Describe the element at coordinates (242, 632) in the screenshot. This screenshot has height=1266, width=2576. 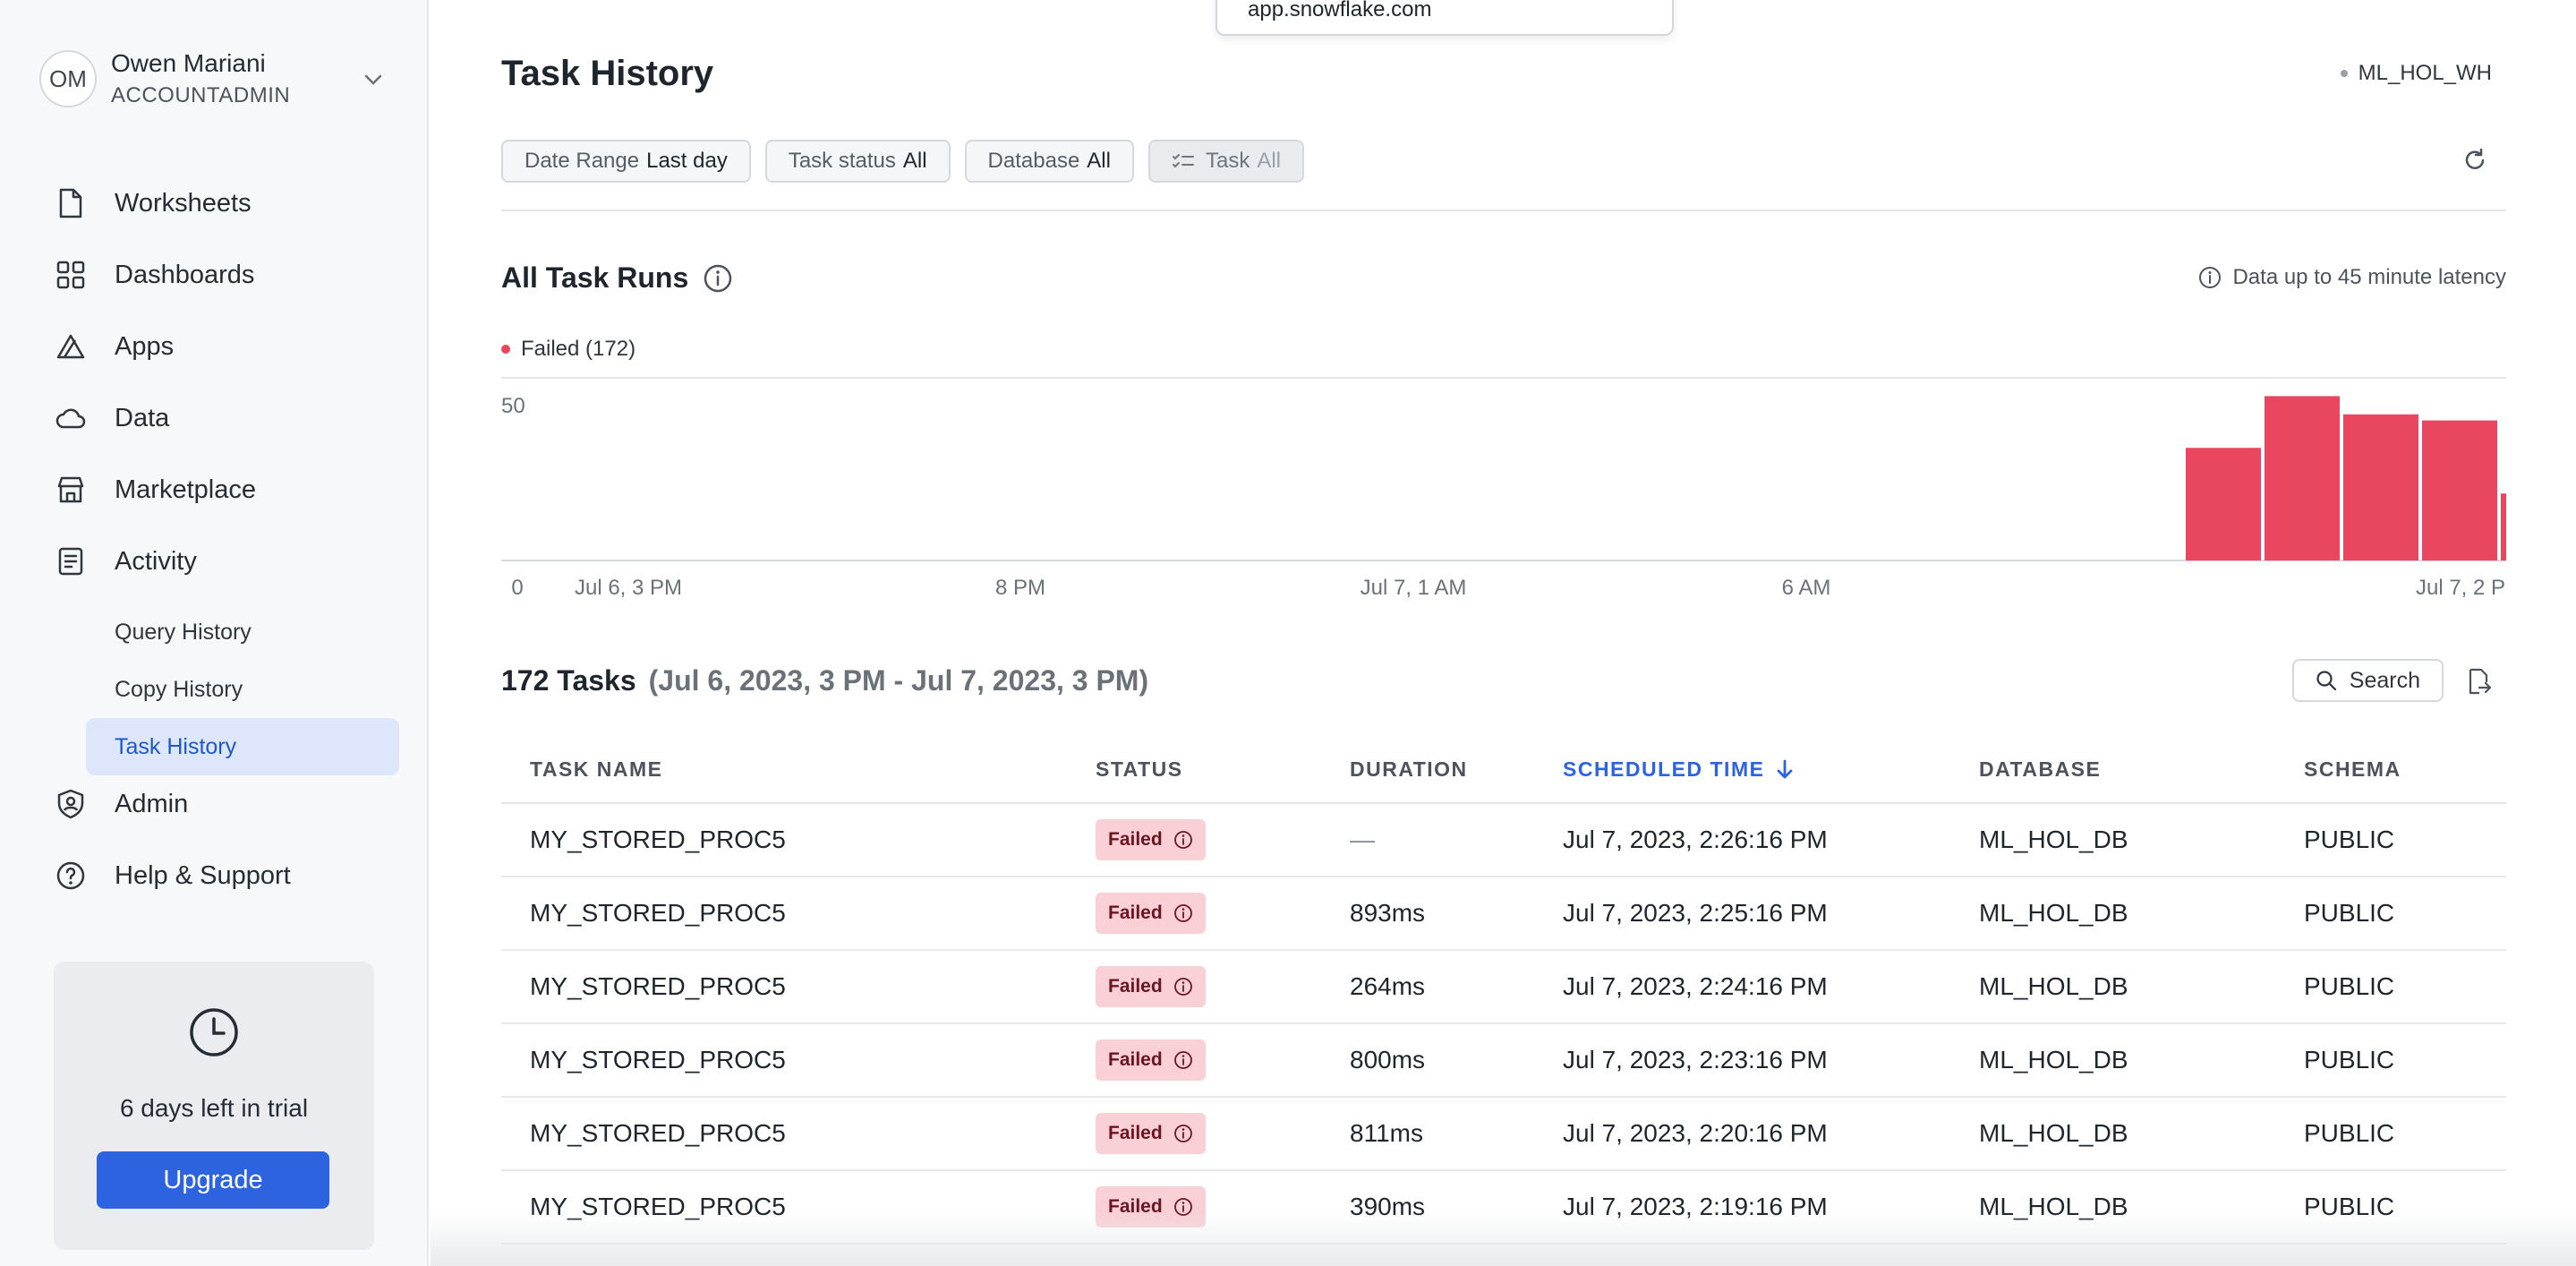
I see `sidebar-item-query-history: Query History` at that location.